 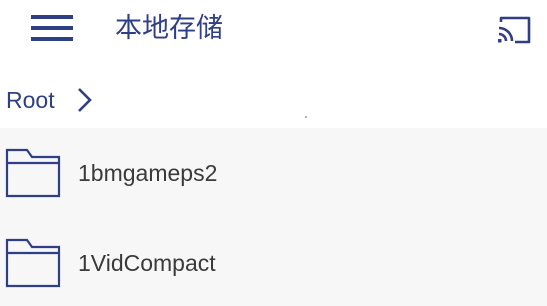 What do you see at coordinates (273, 100) in the screenshot?
I see `breadcrumb: Root` at bounding box center [273, 100].